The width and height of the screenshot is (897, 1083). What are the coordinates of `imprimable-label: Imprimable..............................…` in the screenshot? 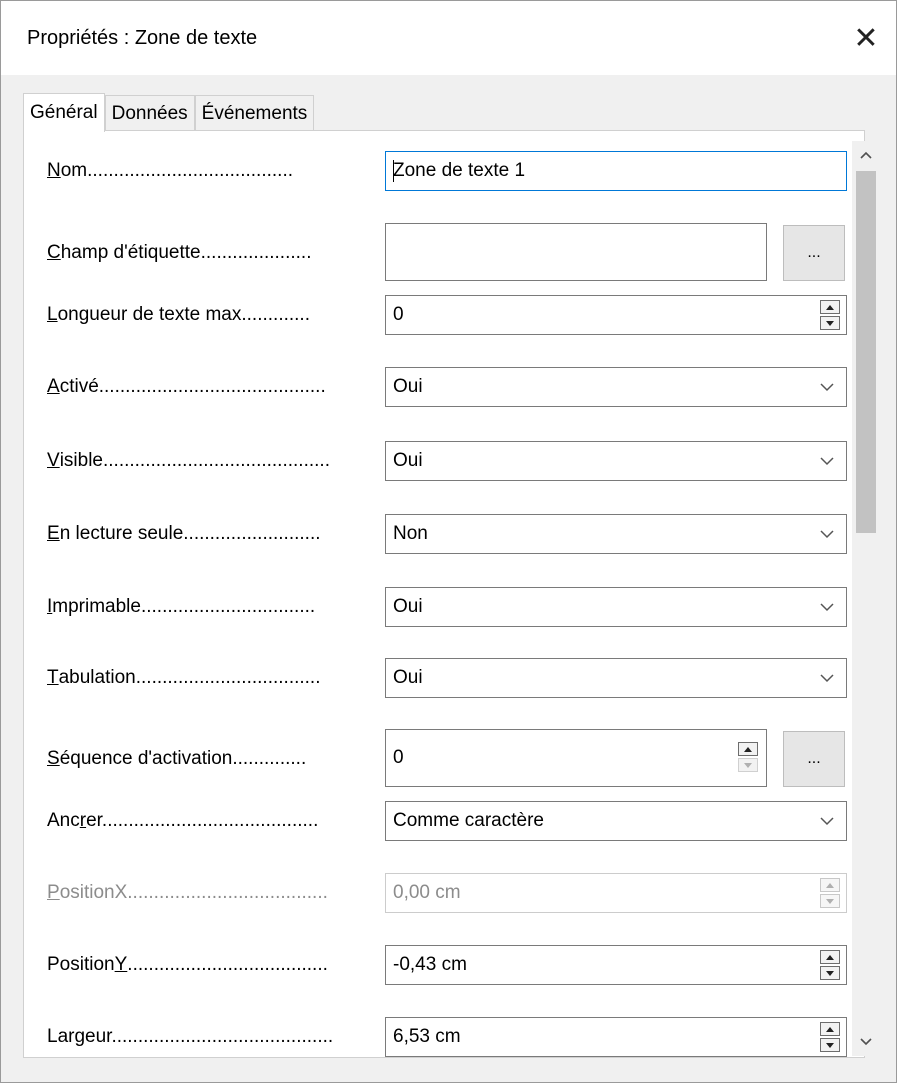 It's located at (181, 606).